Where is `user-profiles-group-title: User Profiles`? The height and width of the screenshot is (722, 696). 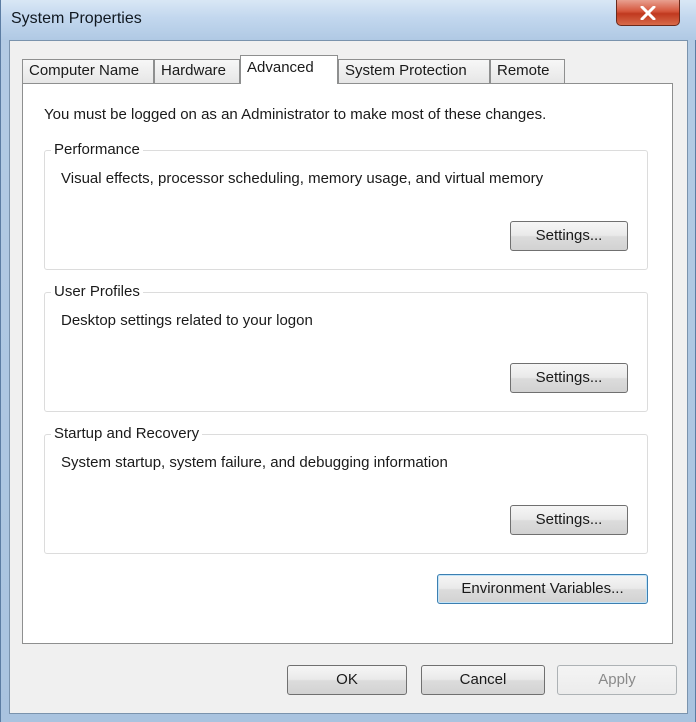 user-profiles-group-title: User Profiles is located at coordinates (97, 292).